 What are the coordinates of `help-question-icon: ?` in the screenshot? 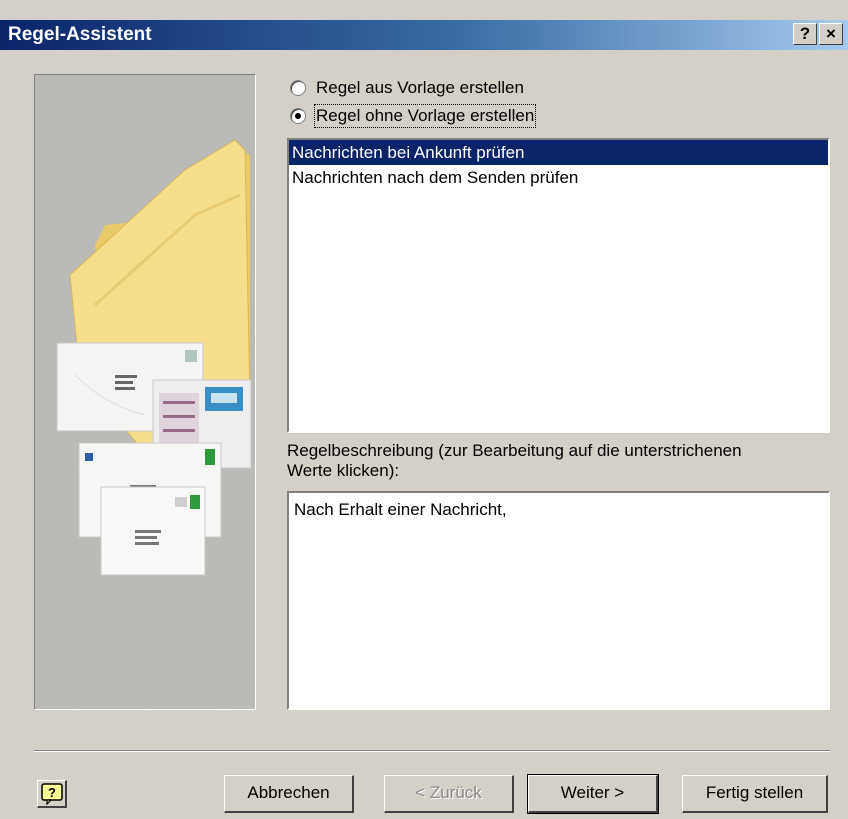 It's located at (52, 794).